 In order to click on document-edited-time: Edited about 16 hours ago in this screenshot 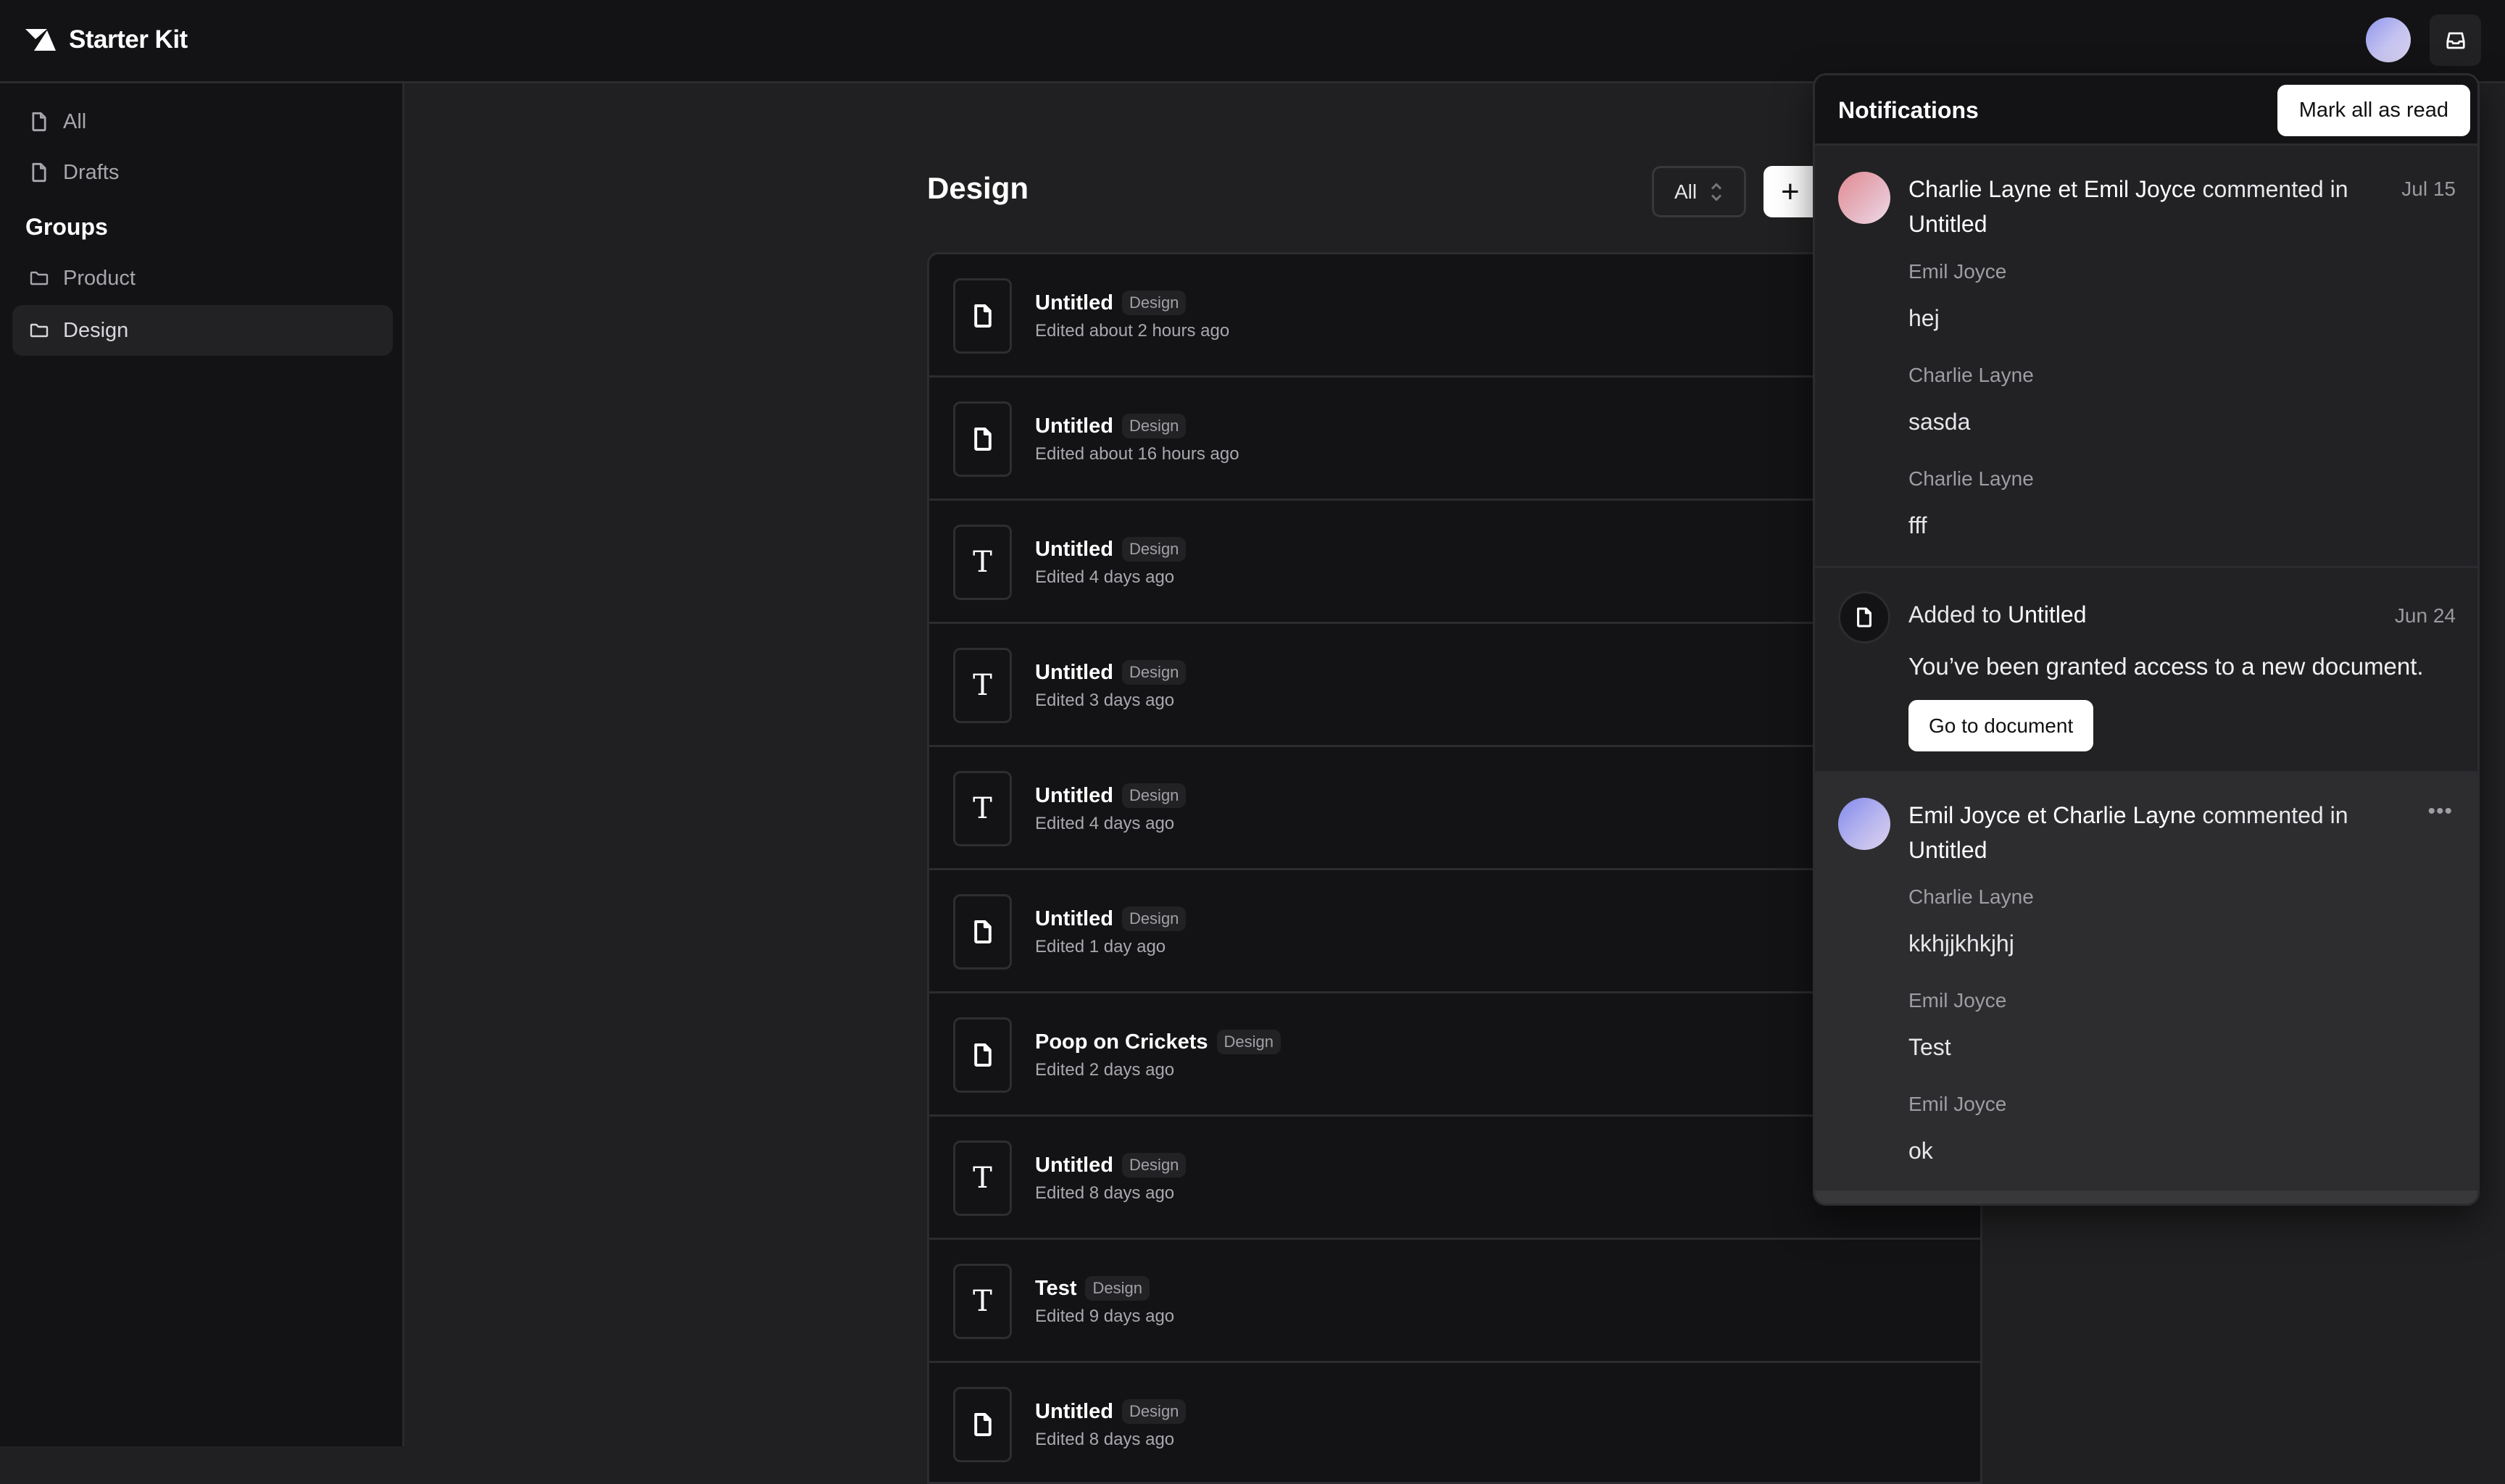, I will do `click(1137, 454)`.